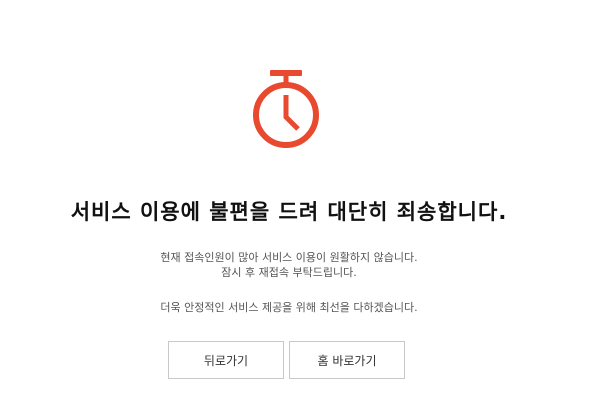 The image size is (600, 413). What do you see at coordinates (289, 257) in the screenshot?
I see `error-message-line-1: 현재 접속인원이 많아 서비스 이용이 원활하지 않습니다.` at bounding box center [289, 257].